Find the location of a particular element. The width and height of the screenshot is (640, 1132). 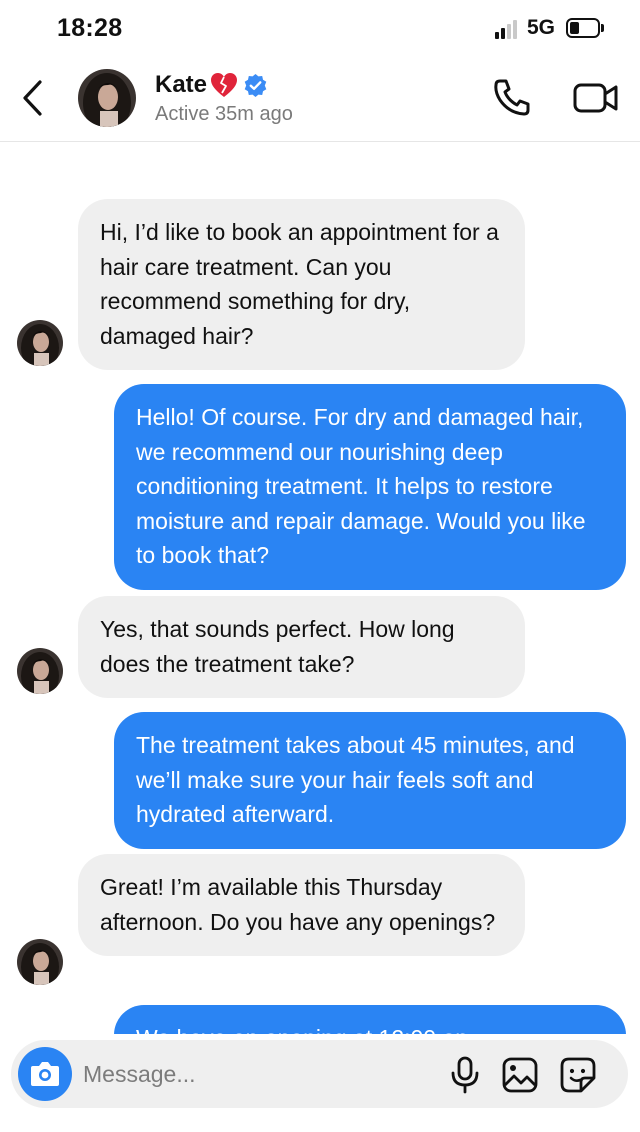

status-bar: 18:28 5G is located at coordinates (320, 29).